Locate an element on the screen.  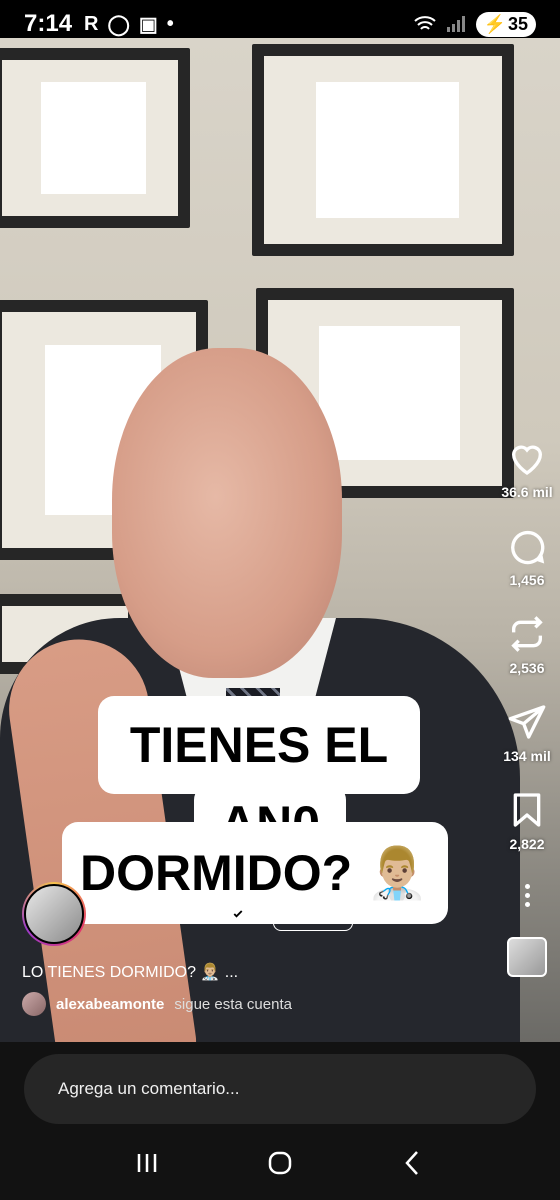
system-nav-bar is located at coordinates (280, 1163).